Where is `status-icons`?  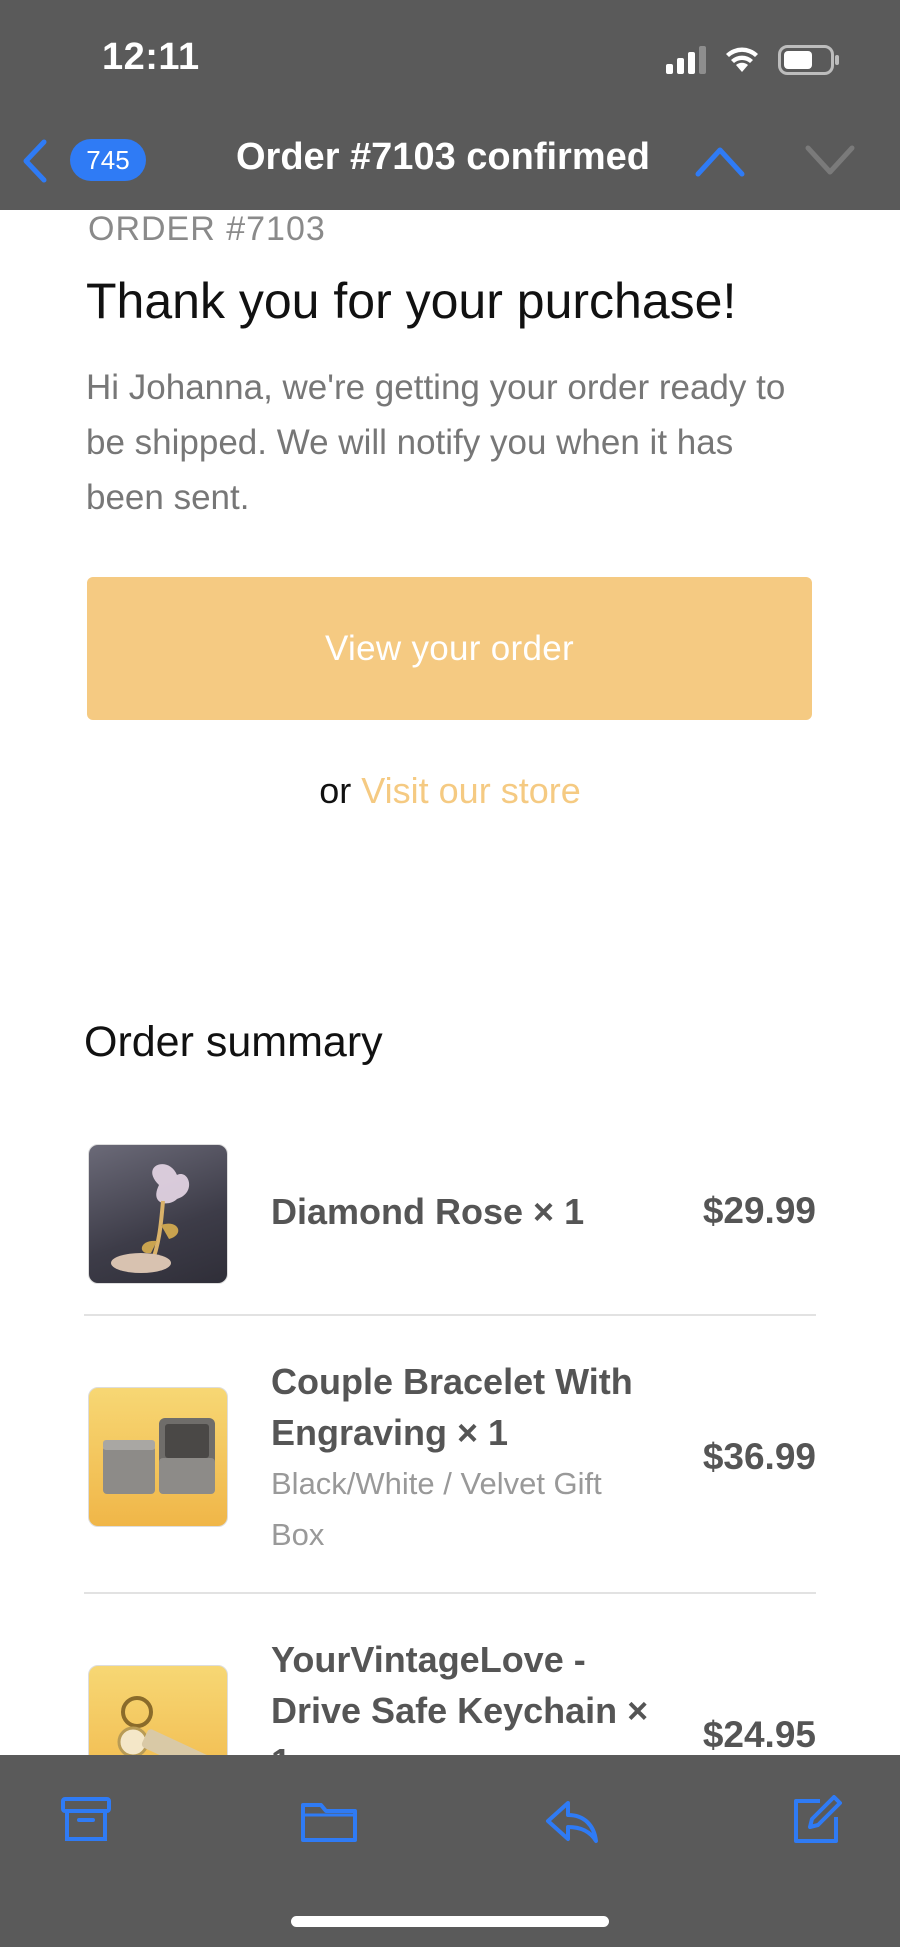 status-icons is located at coordinates (753, 60).